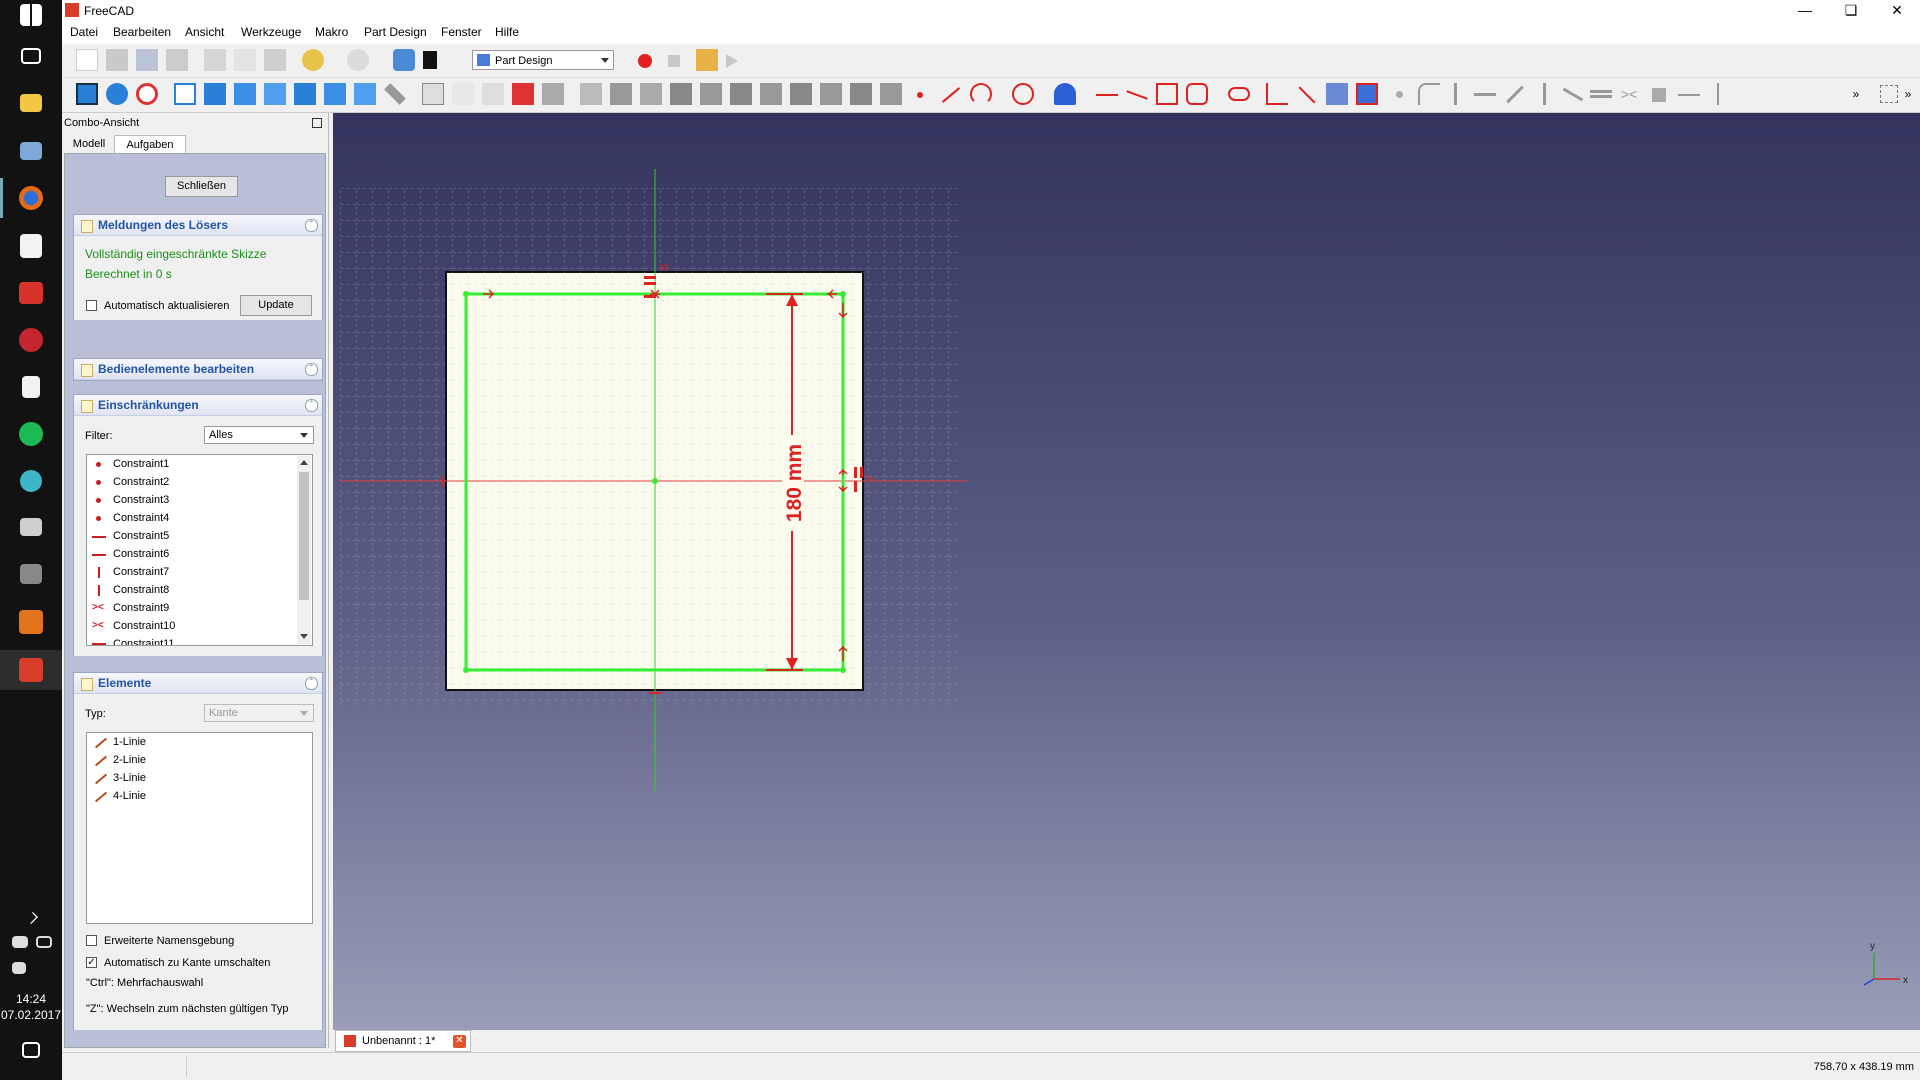 This screenshot has width=1920, height=1080. I want to click on view-orientation-icon, so click(1889, 94).